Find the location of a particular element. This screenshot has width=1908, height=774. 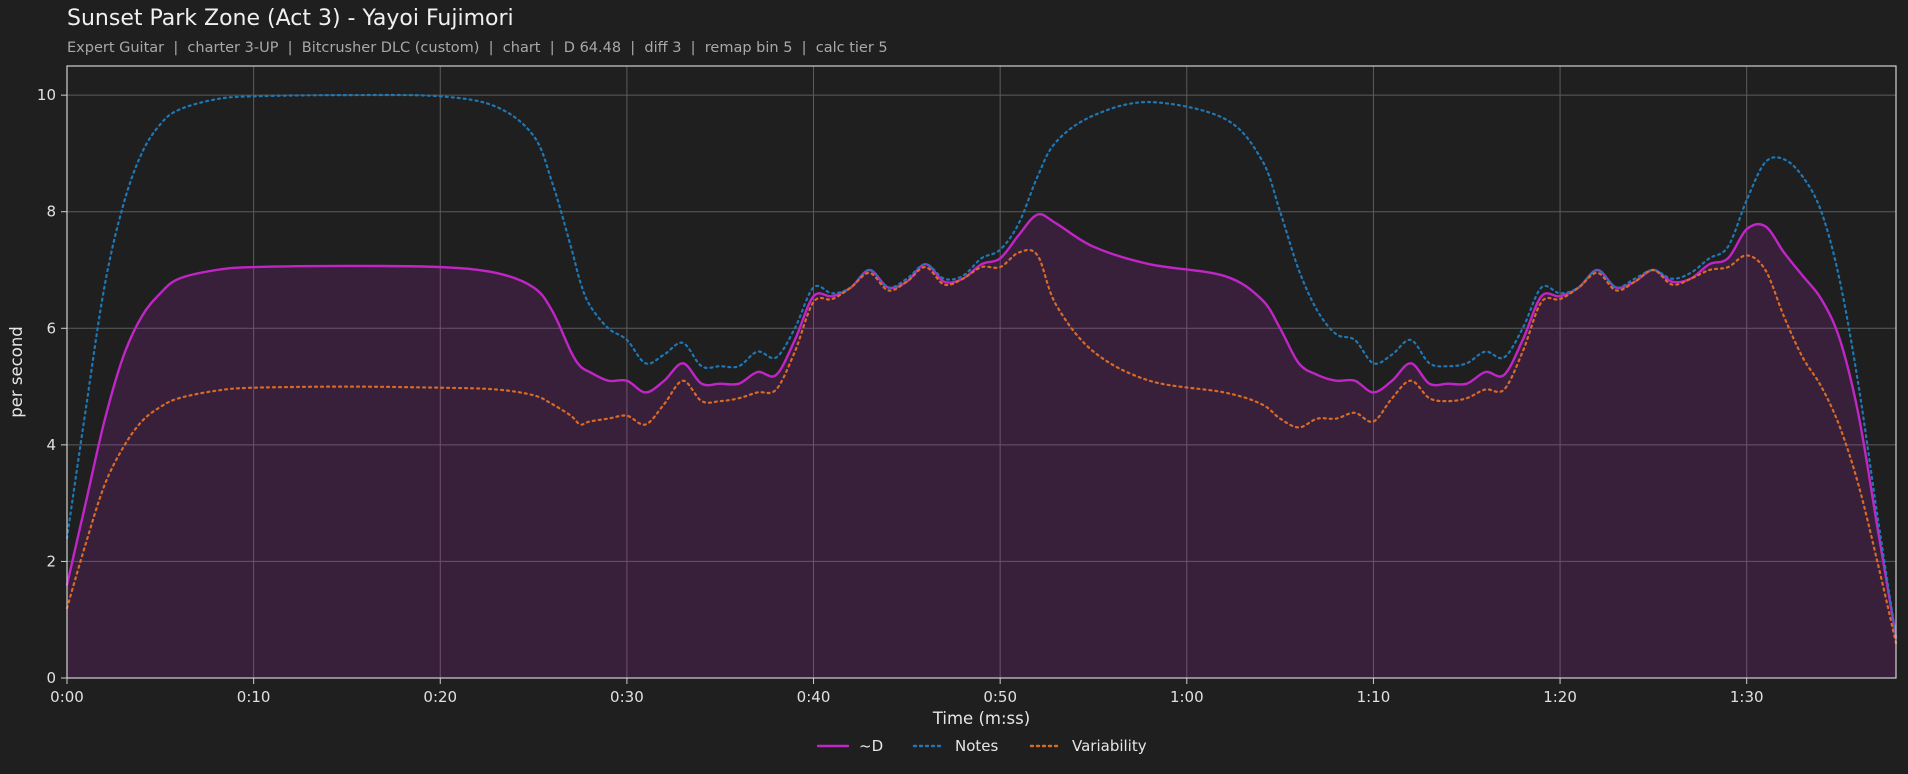

x-tick-label: 0:40 is located at coordinates (814, 697).